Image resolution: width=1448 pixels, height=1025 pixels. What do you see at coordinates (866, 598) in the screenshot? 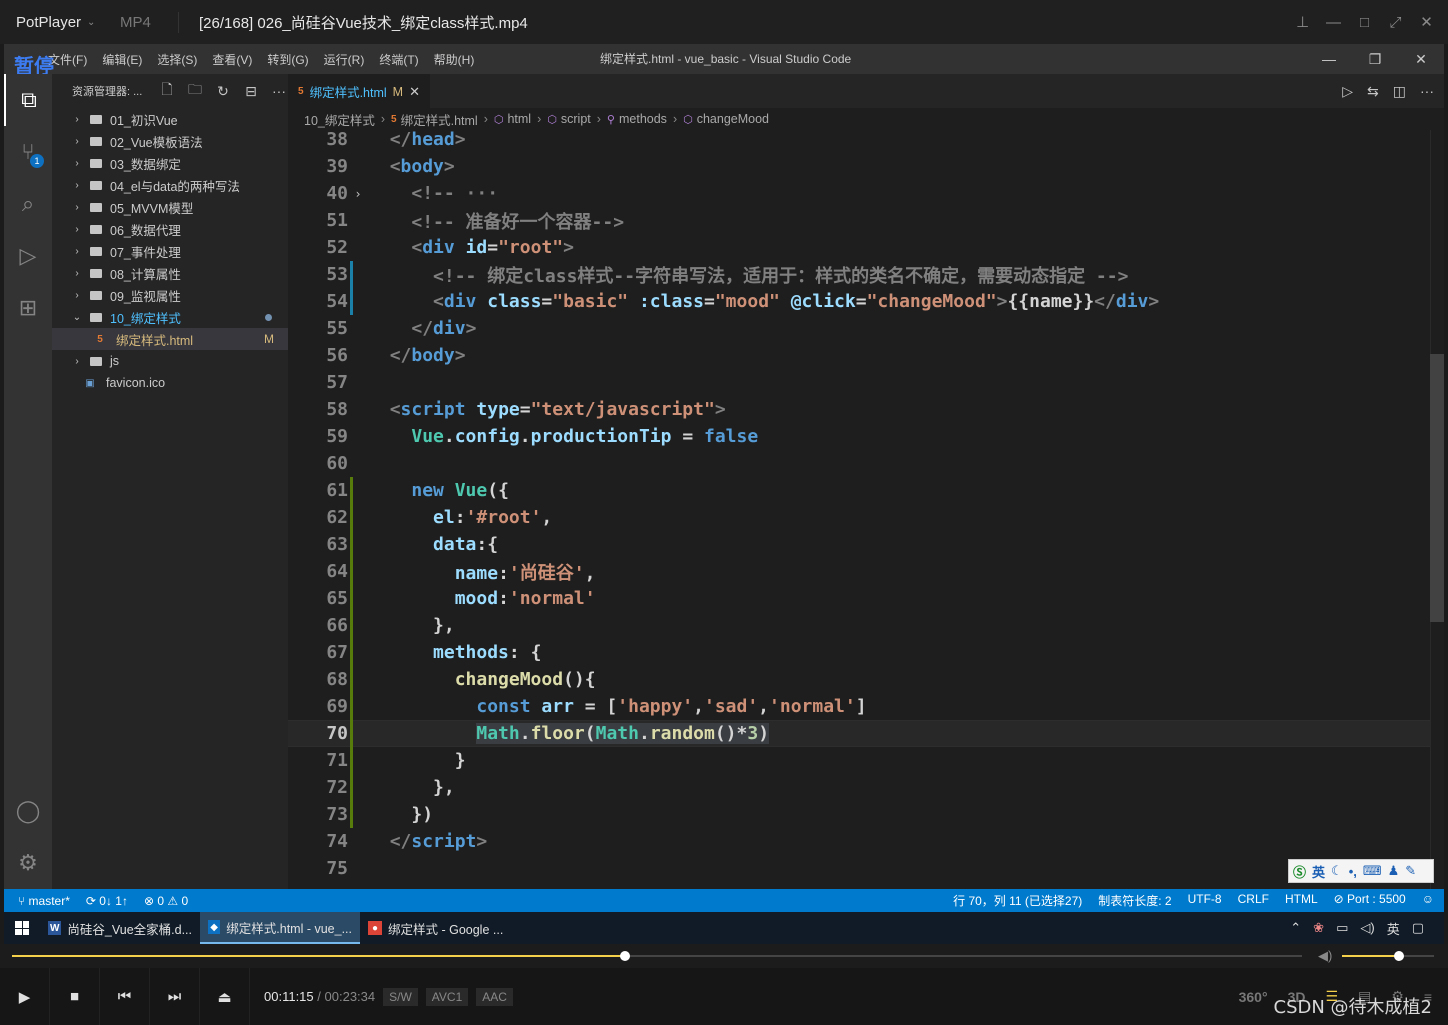
I see `code-line: 65 mood:'normal'` at bounding box center [866, 598].